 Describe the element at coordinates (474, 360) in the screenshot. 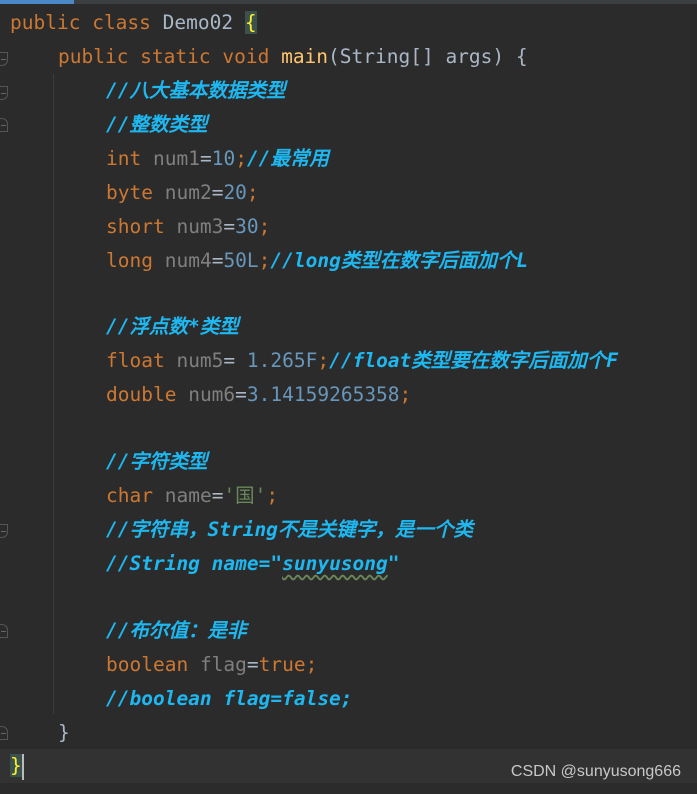

I see `comment: //float类型要在数字后面加个F` at that location.